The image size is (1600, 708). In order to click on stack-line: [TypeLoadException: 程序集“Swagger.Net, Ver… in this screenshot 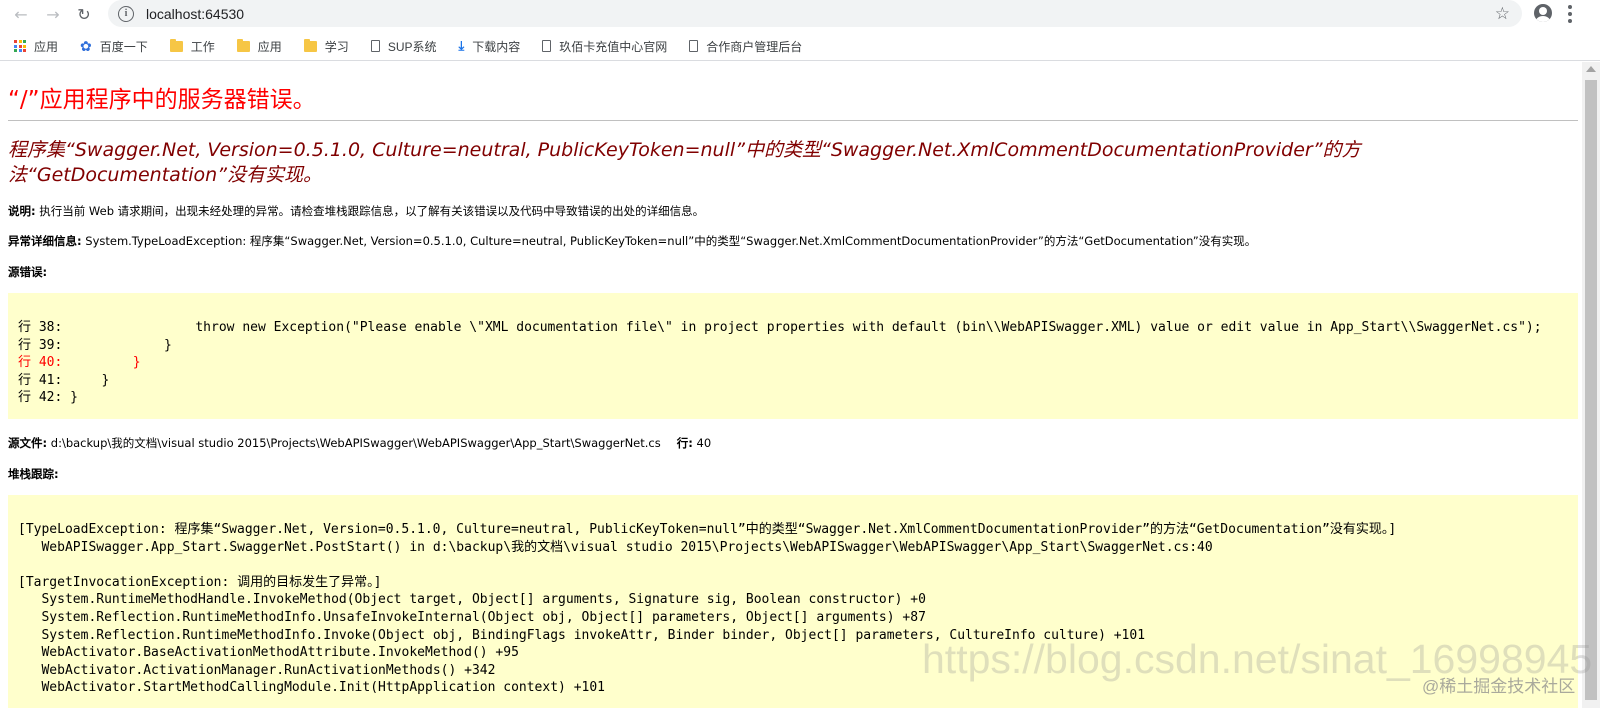, I will do `click(707, 529)`.